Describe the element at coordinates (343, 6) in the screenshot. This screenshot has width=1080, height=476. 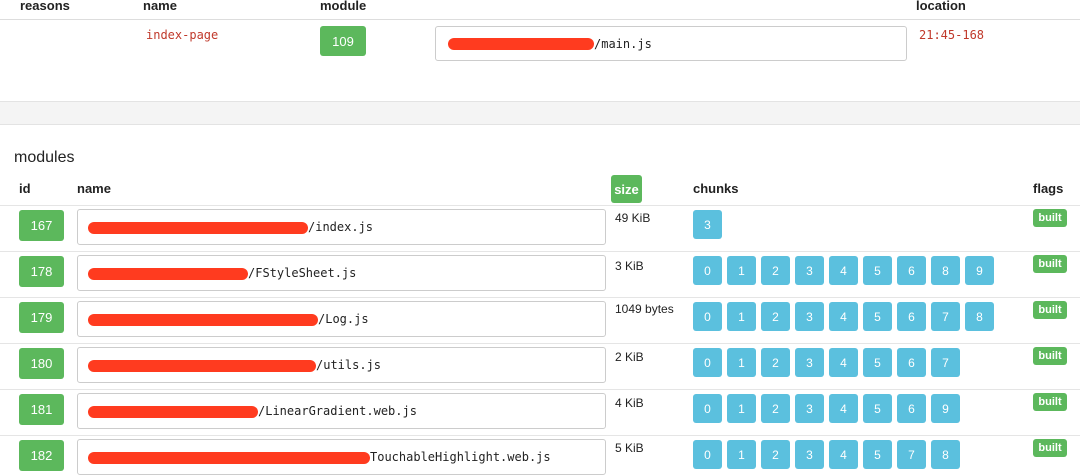
I see `header-module: module` at that location.